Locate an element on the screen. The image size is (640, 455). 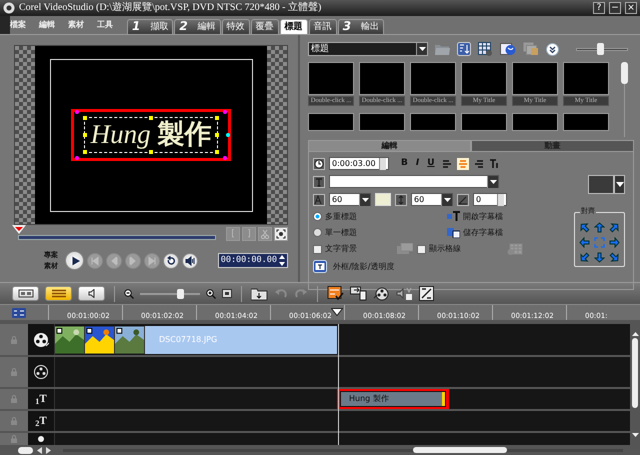
scrubber-thumb is located at coordinates (19, 229).